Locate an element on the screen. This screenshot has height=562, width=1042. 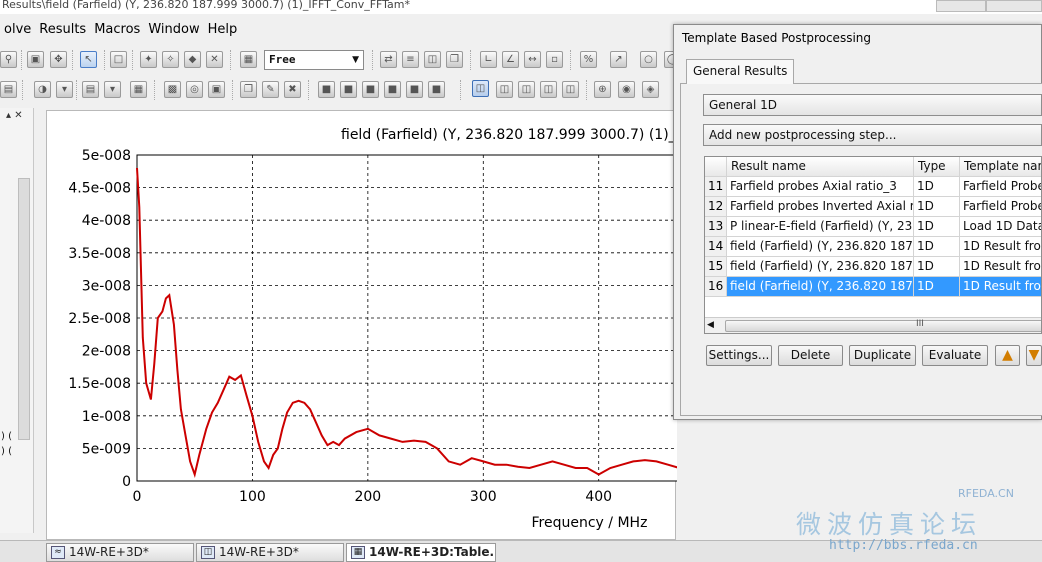
mesh-mode-icon: ▦ is located at coordinates (248, 59).